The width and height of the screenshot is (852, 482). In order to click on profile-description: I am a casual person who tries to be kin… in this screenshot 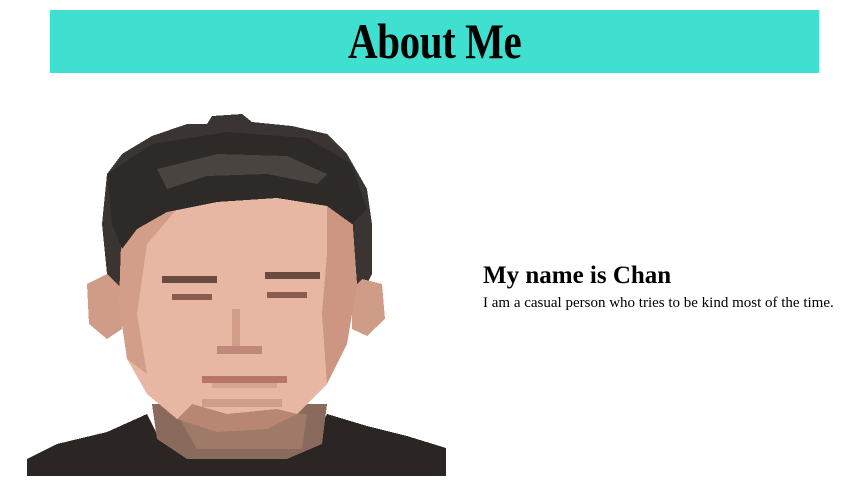, I will do `click(658, 303)`.